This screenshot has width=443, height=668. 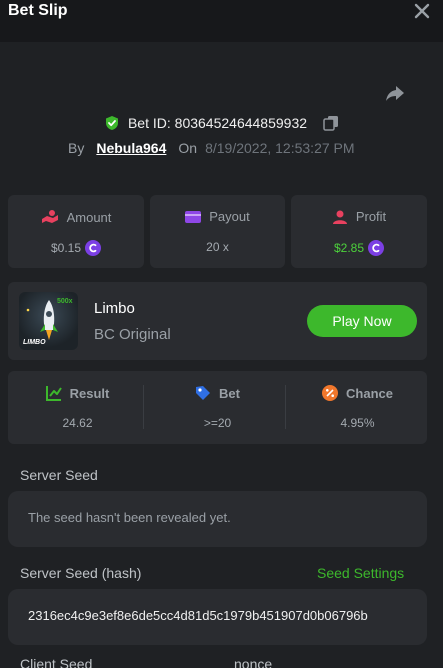 I want to click on chance-value: 4.95%, so click(x=357, y=423).